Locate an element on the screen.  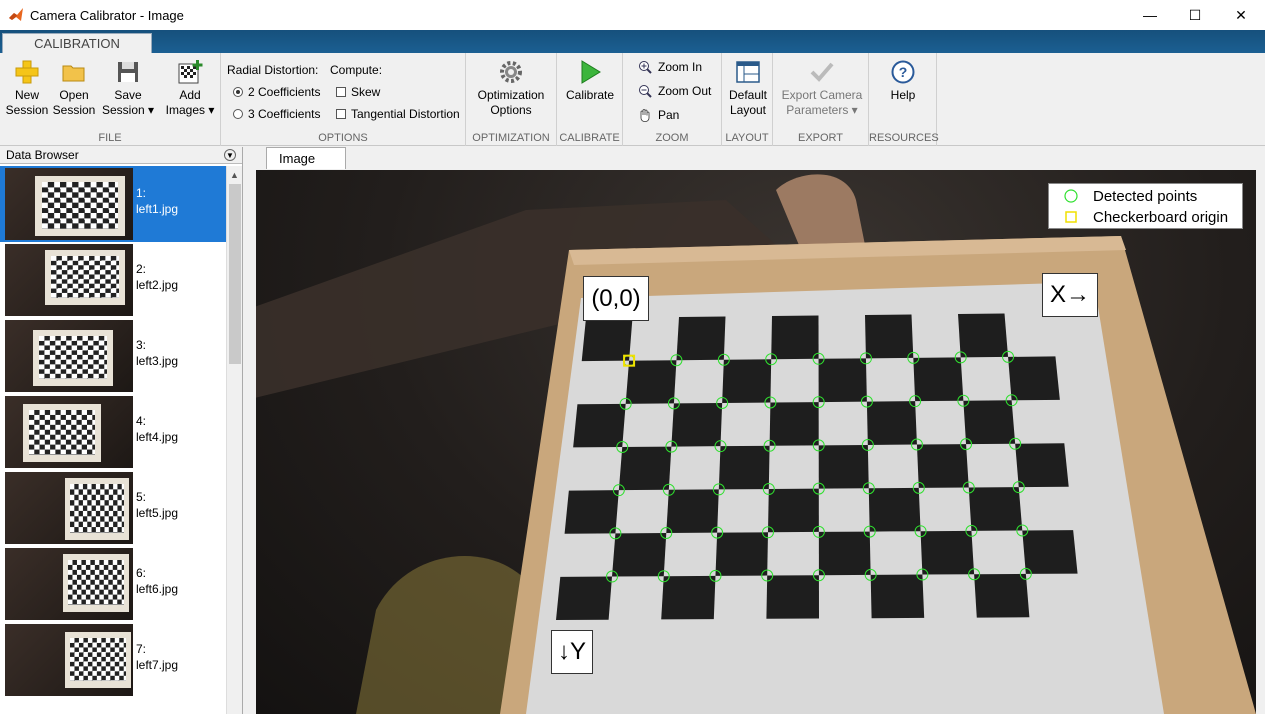
checkbox-icon is located at coordinates (341, 92).